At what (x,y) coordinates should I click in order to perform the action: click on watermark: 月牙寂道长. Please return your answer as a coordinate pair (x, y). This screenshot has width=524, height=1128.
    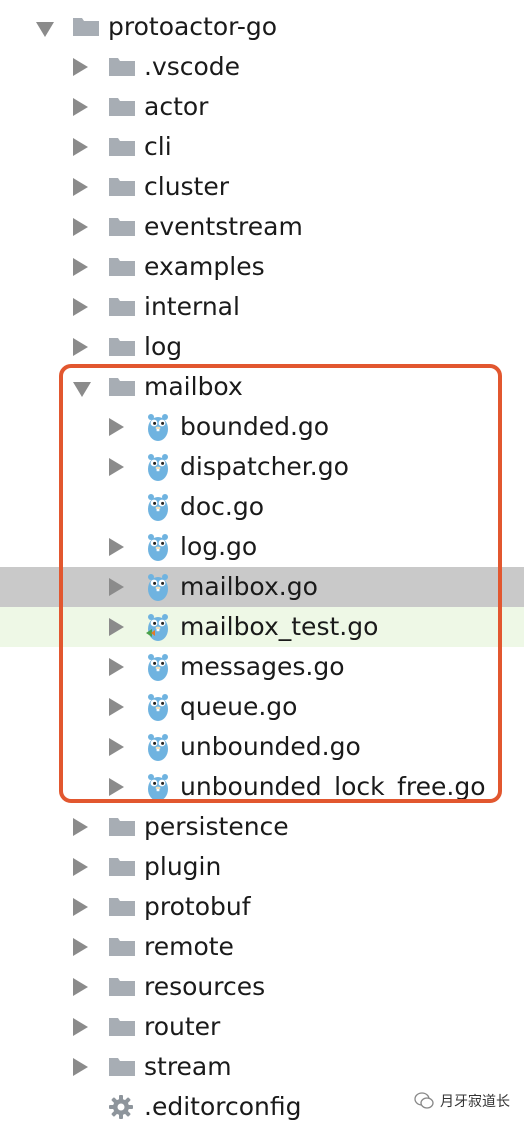
    Looking at the image, I should click on (462, 1101).